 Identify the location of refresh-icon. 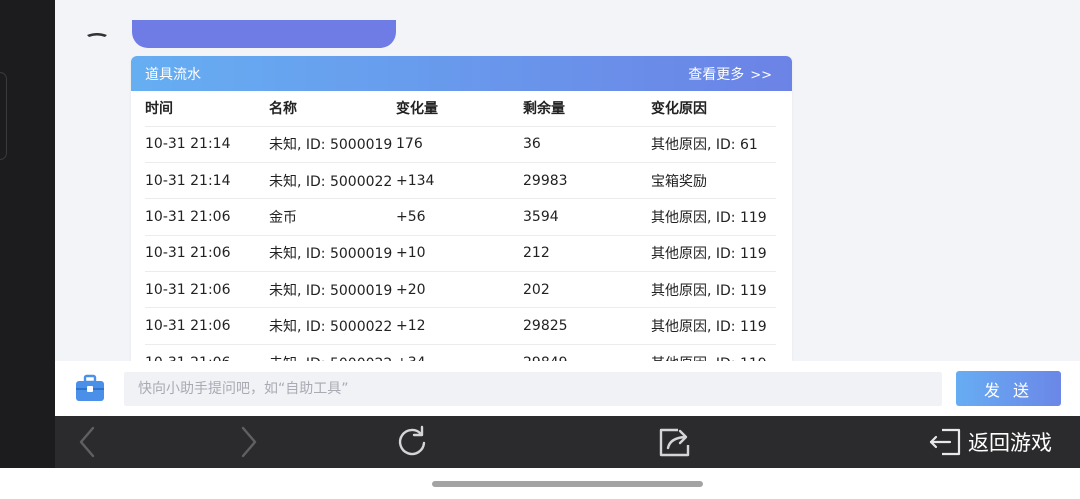
(412, 440).